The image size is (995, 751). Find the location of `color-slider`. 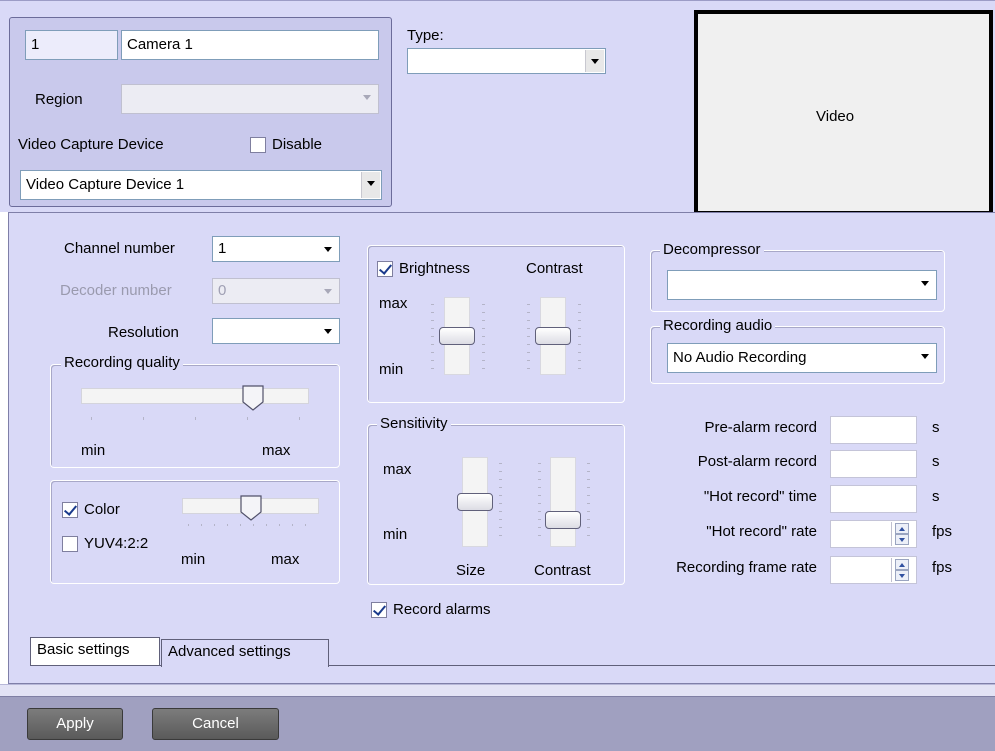

color-slider is located at coordinates (250, 508).